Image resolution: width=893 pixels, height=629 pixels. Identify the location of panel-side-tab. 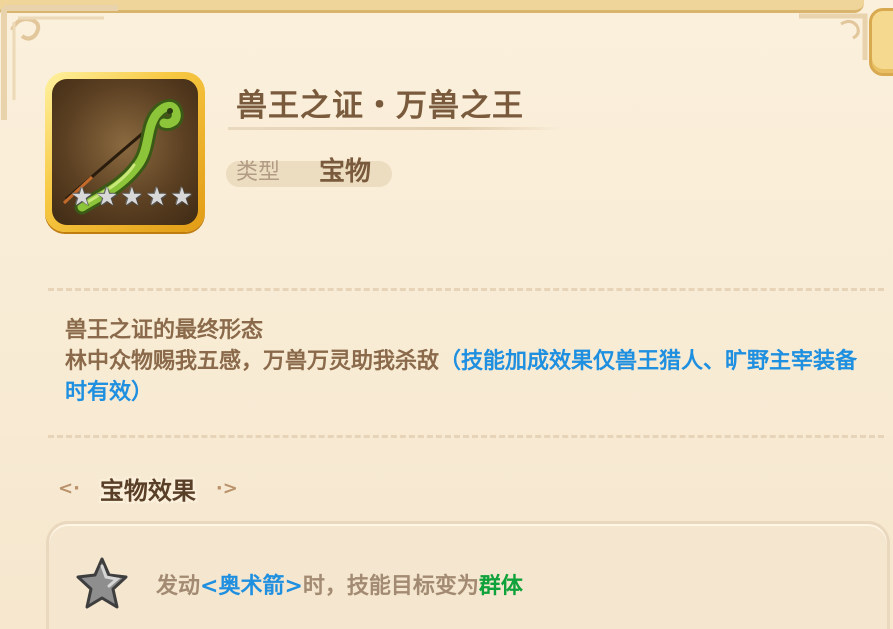
(881, 42).